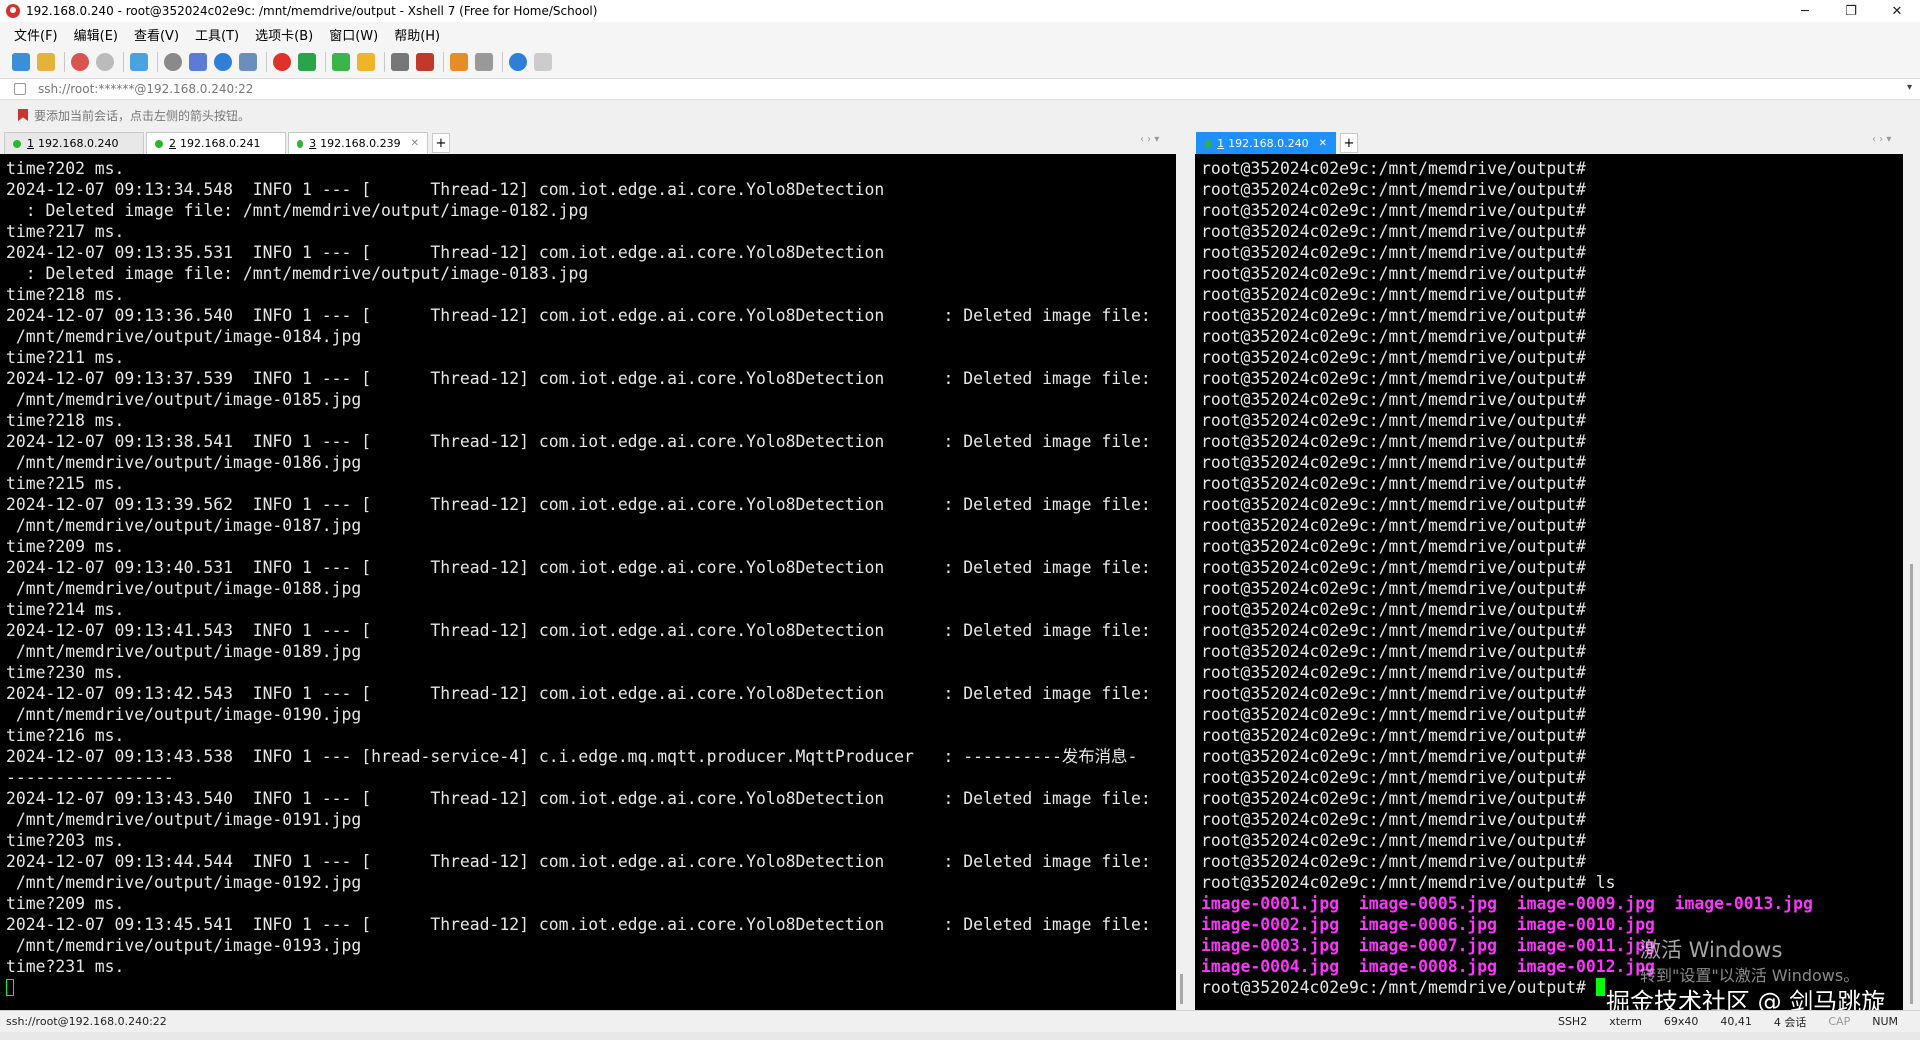 This screenshot has width=1920, height=1040. I want to click on tab-label: 192.168.0.239, so click(360, 143).